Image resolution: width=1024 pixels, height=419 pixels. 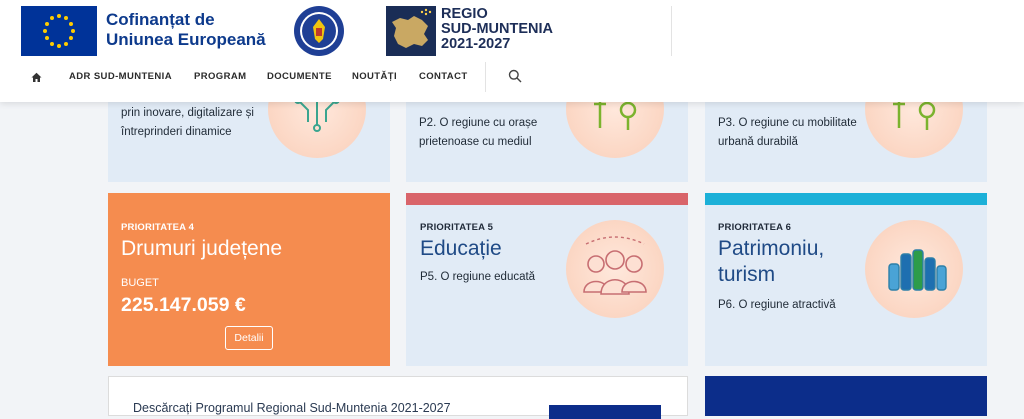 What do you see at coordinates (176, 132) in the screenshot?
I see `card1-desc-line2: întreprinderi dinamice` at bounding box center [176, 132].